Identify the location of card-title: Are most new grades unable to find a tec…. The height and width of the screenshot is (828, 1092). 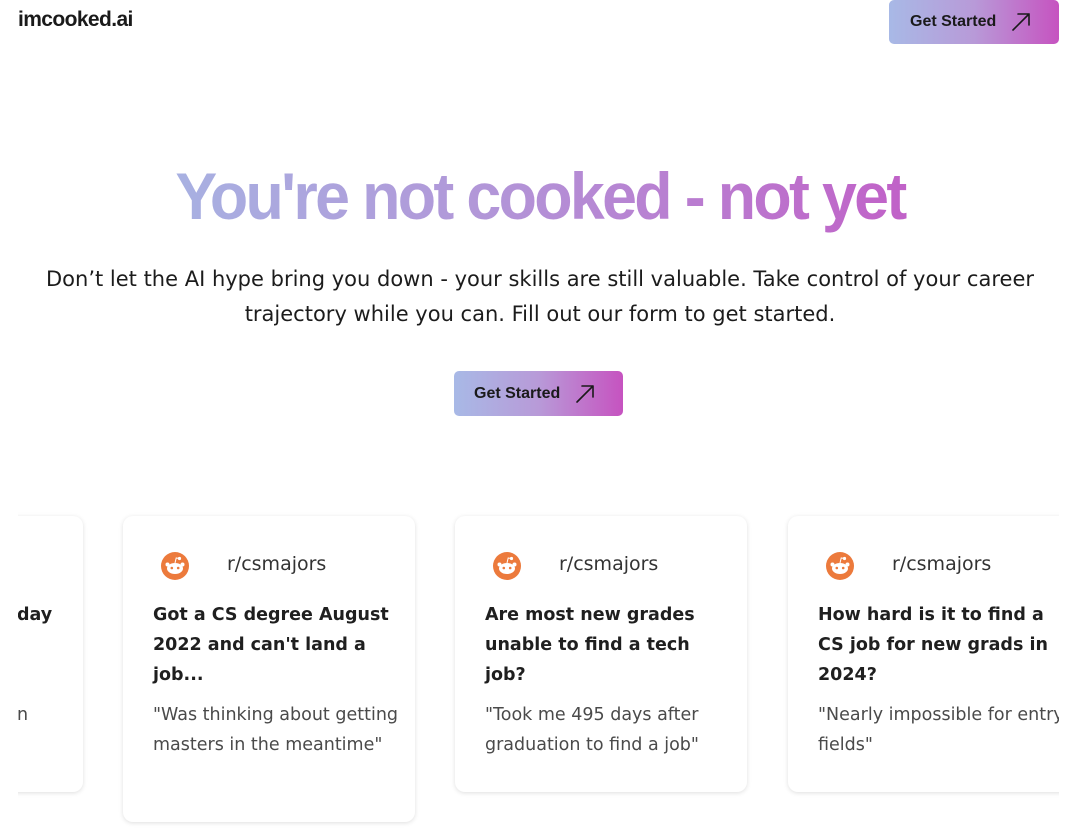
(590, 645).